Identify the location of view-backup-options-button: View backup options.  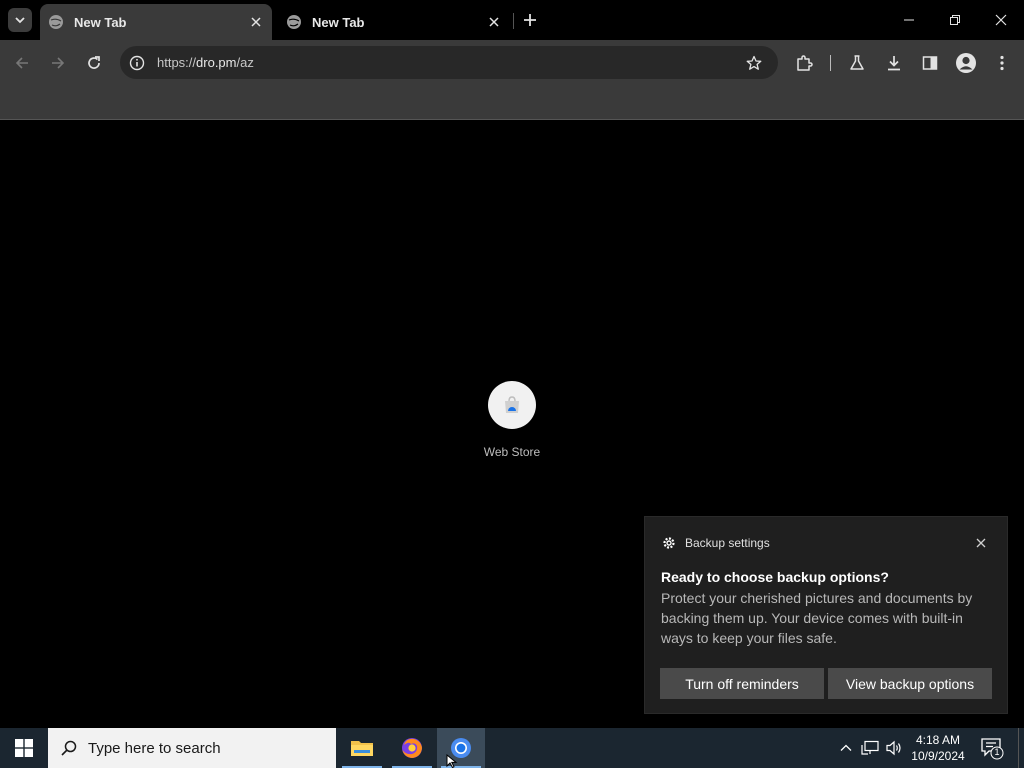
(910, 683).